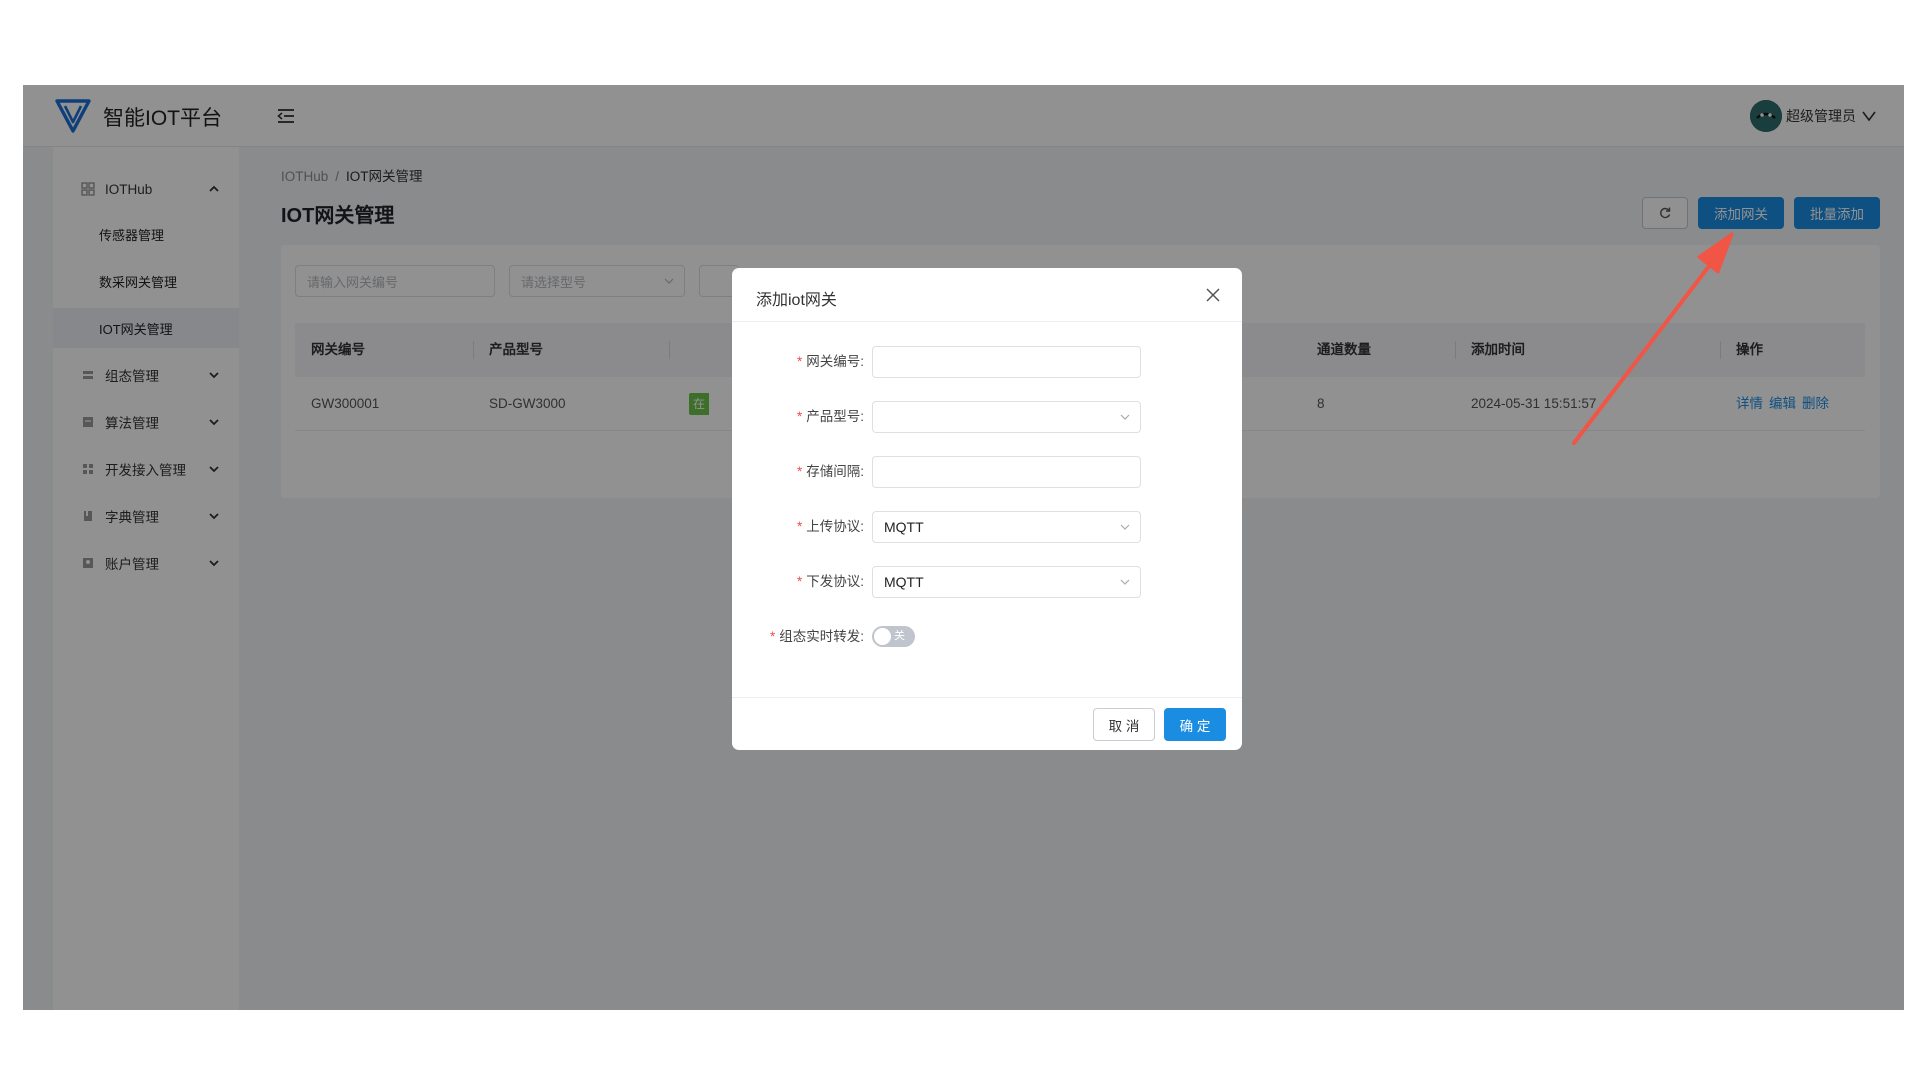 The height and width of the screenshot is (1080, 1920). I want to click on field-label: * 下发协议:, so click(830, 582).